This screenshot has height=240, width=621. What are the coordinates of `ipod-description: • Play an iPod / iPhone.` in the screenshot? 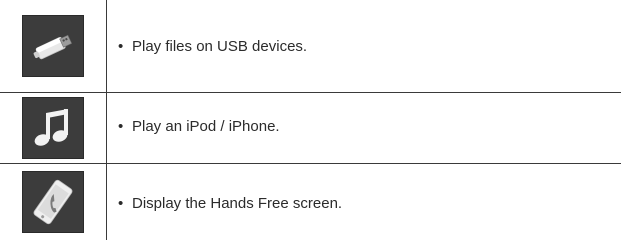 It's located at (199, 126).